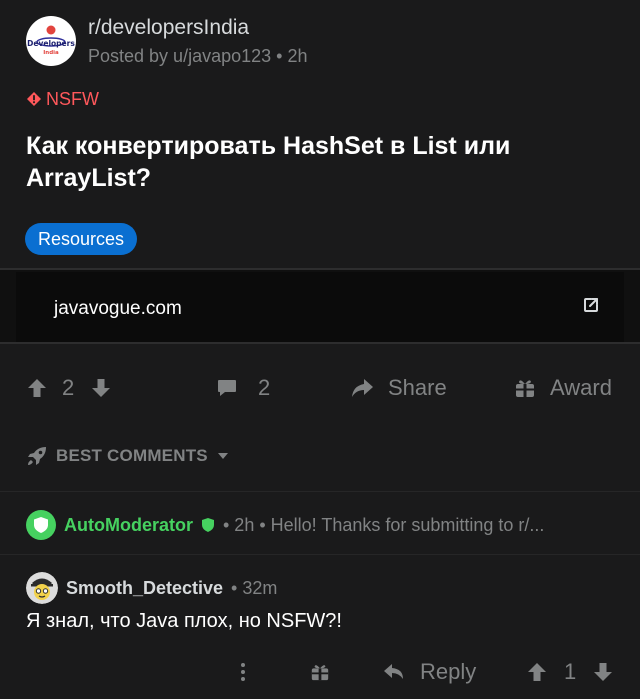 The width and height of the screenshot is (640, 699). Describe the element at coordinates (581, 387) in the screenshot. I see `award-label: Award` at that location.